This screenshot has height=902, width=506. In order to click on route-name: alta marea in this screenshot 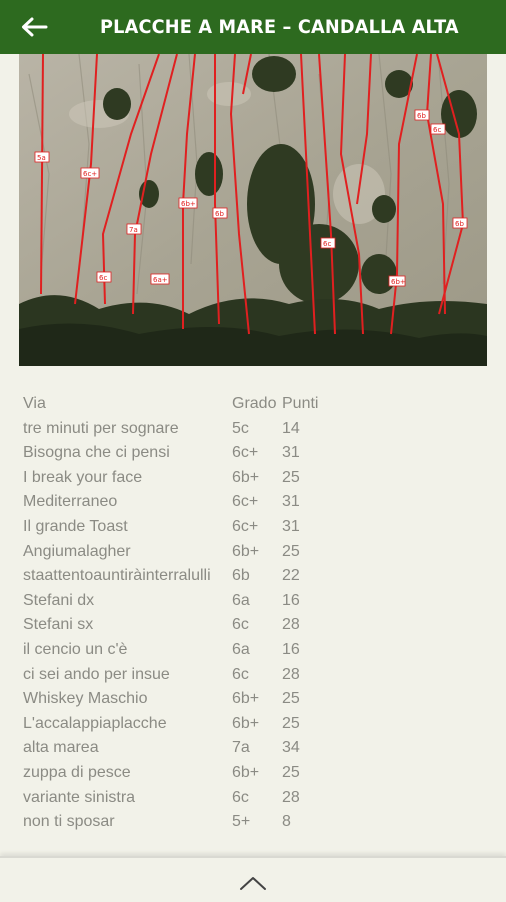, I will do `click(61, 748)`.